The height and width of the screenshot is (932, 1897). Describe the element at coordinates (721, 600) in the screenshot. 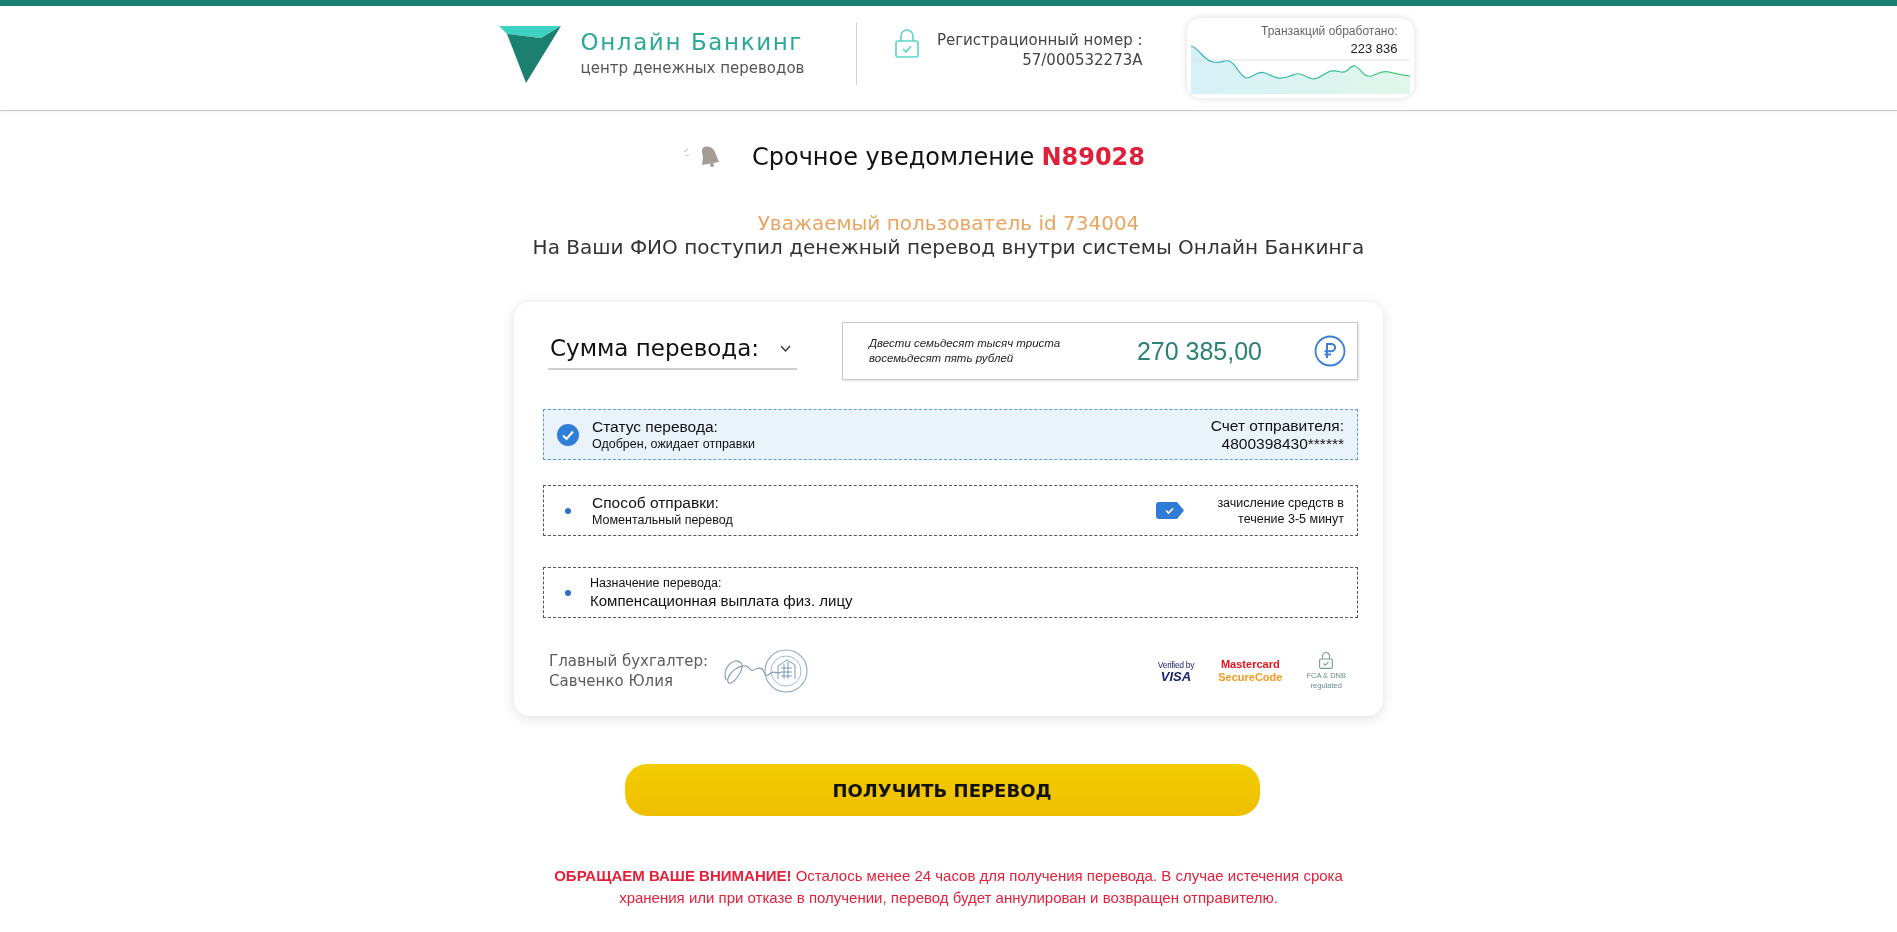

I see `field-value: Компенсационная выплата физ. лицу` at that location.